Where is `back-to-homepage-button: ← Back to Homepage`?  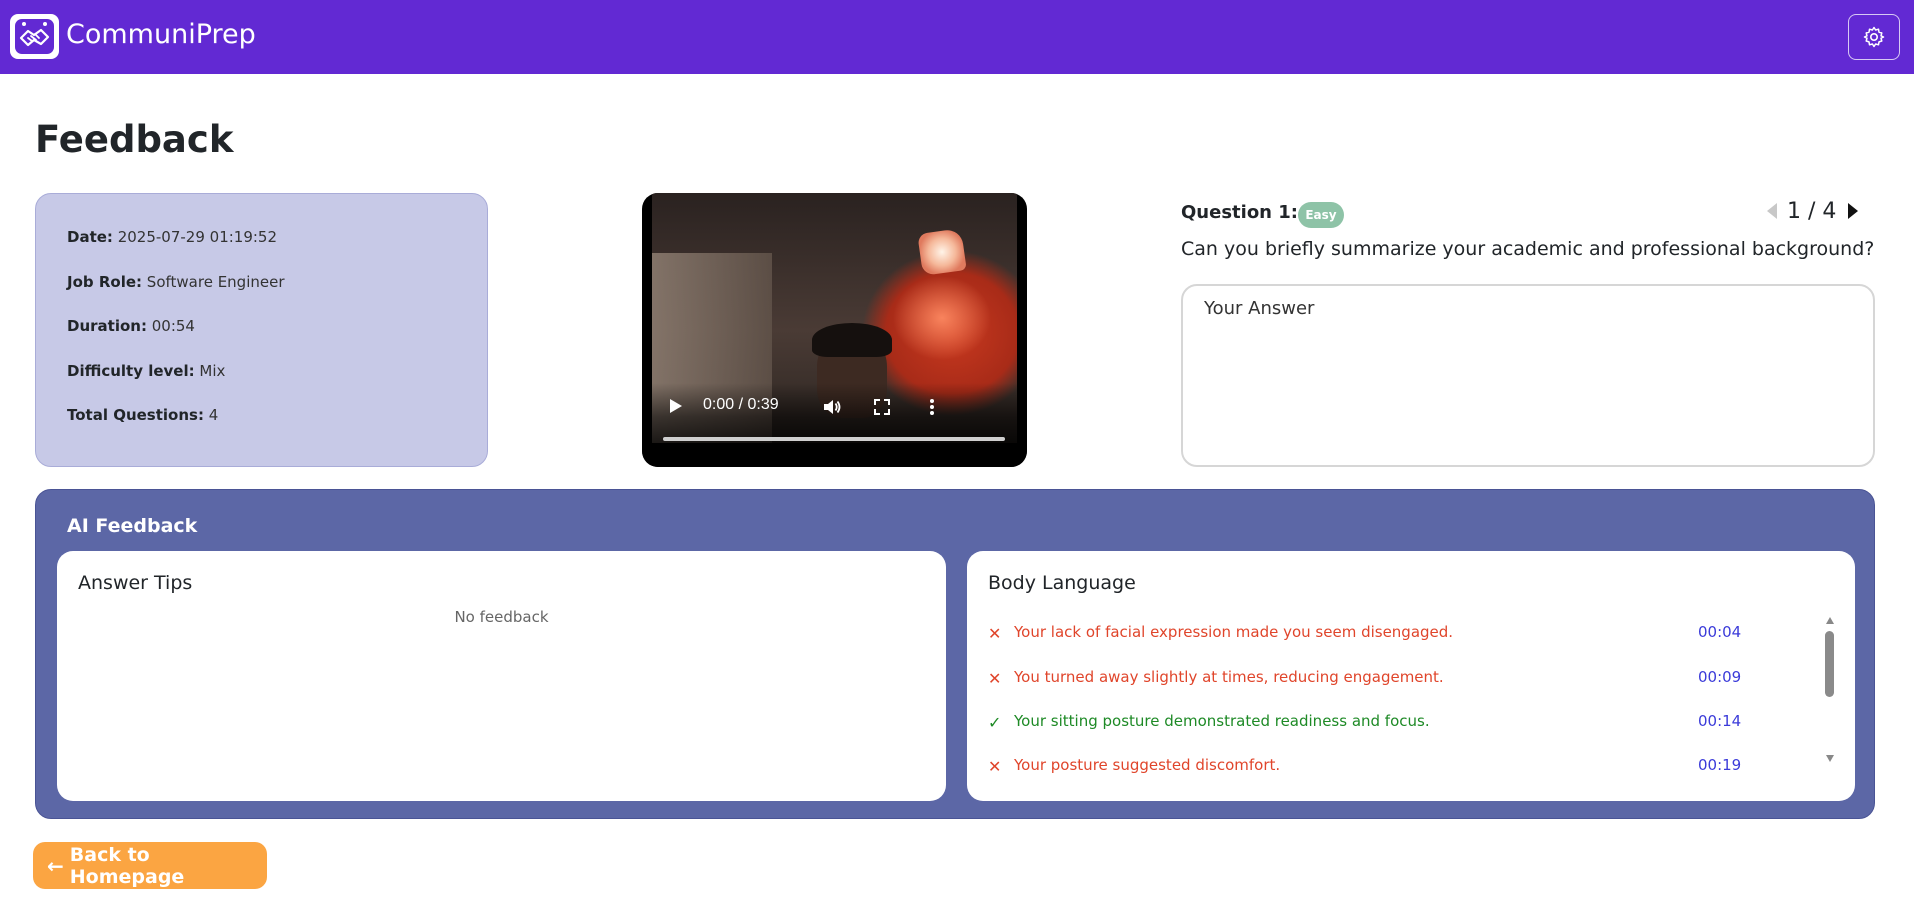 back-to-homepage-button: ← Back to Homepage is located at coordinates (150, 865).